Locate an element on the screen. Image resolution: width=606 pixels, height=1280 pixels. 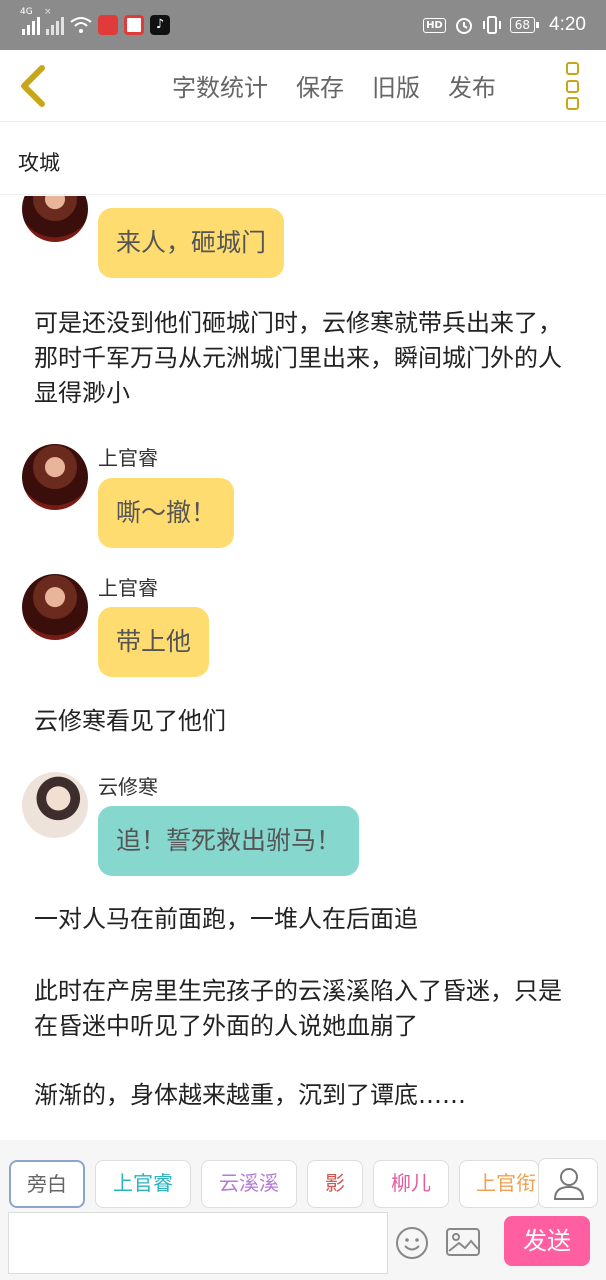
wifi-icon is located at coordinates (81, 25).